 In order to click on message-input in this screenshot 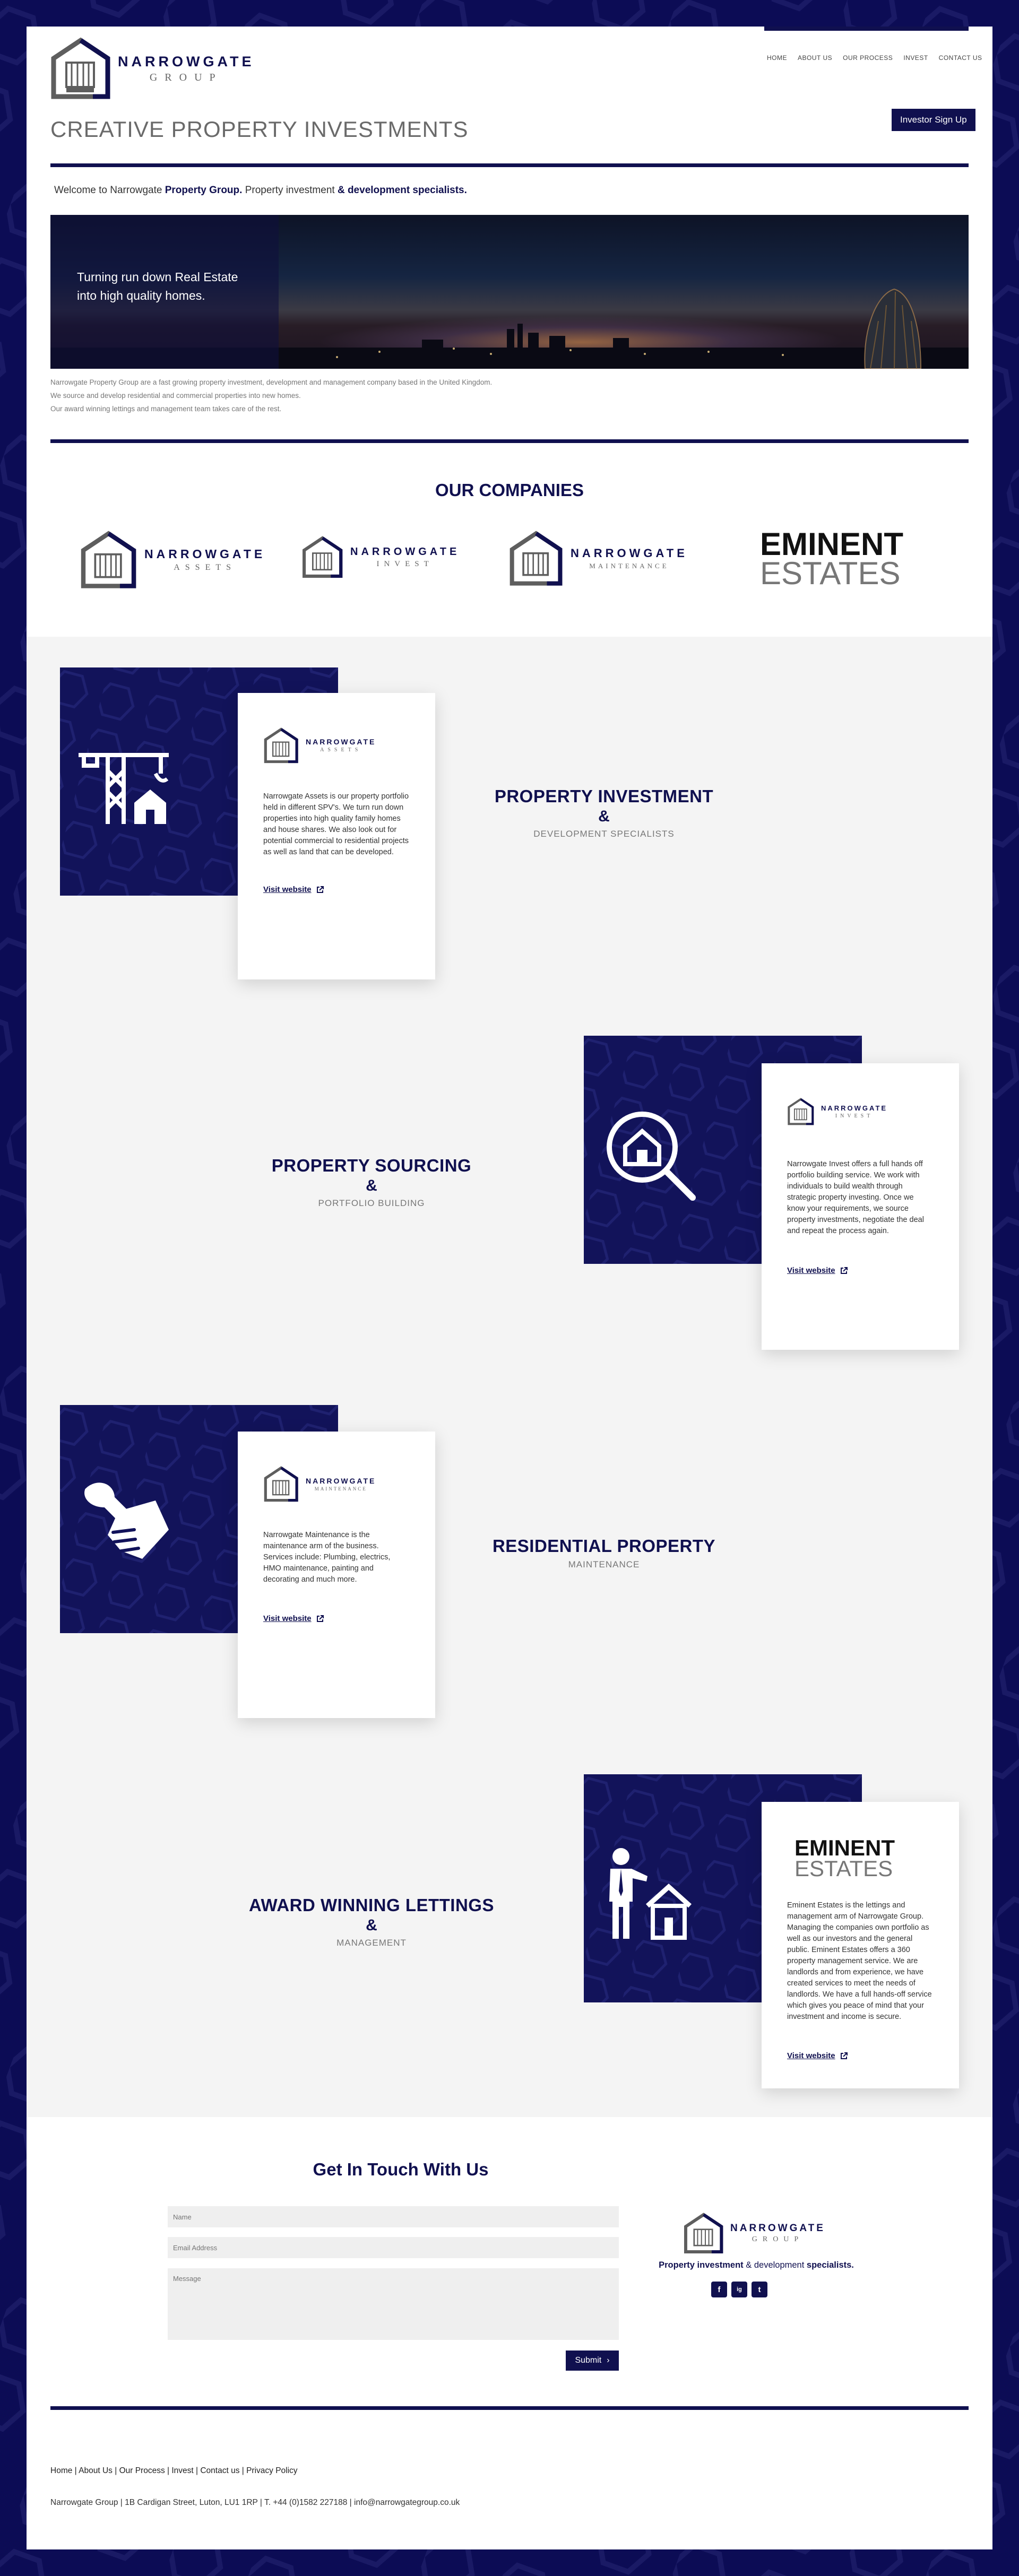, I will do `click(394, 2304)`.